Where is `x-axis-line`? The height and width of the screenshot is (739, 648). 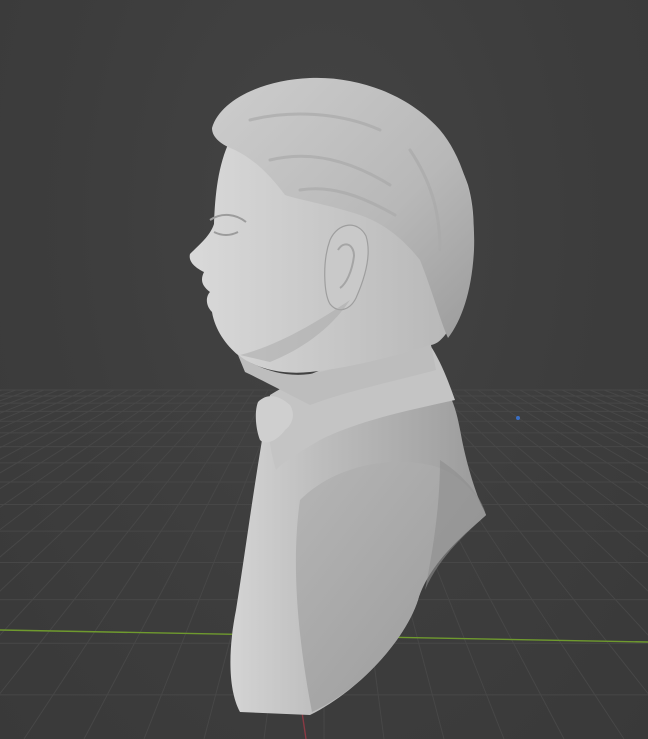 x-axis-line is located at coordinates (304, 725).